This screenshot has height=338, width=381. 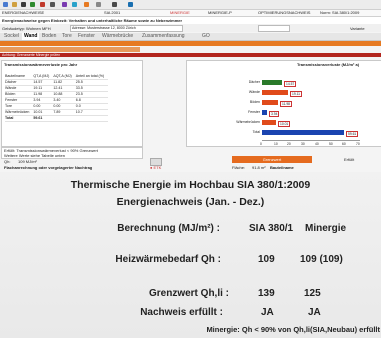 I want to click on x-tick-label: 10, so click(x=276, y=144).